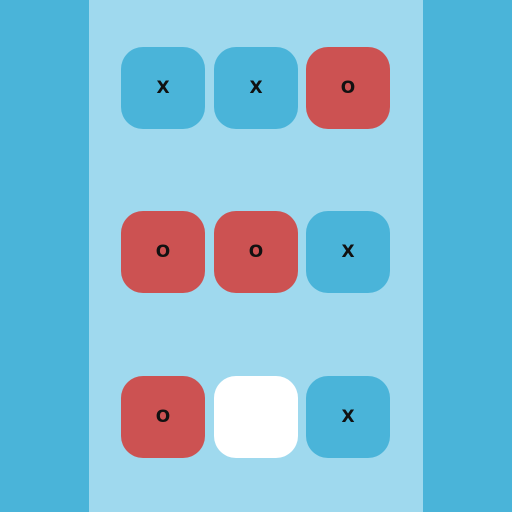  What do you see at coordinates (348, 88) in the screenshot?
I see `cell-r1-c3: O` at bounding box center [348, 88].